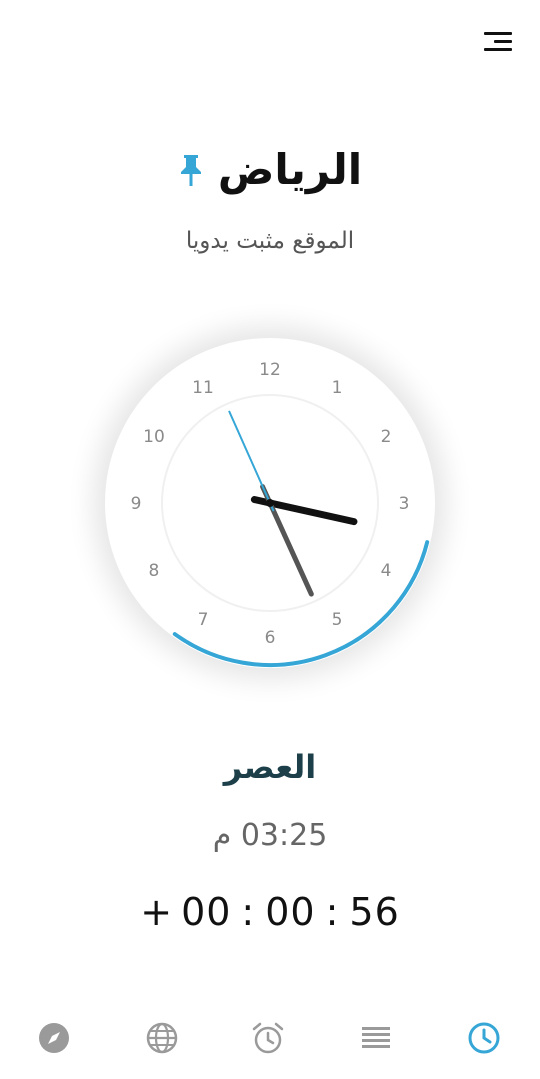 Image resolution: width=540 pixels, height=1079 pixels. I want to click on nav-item-alarm, so click(270, 1040).